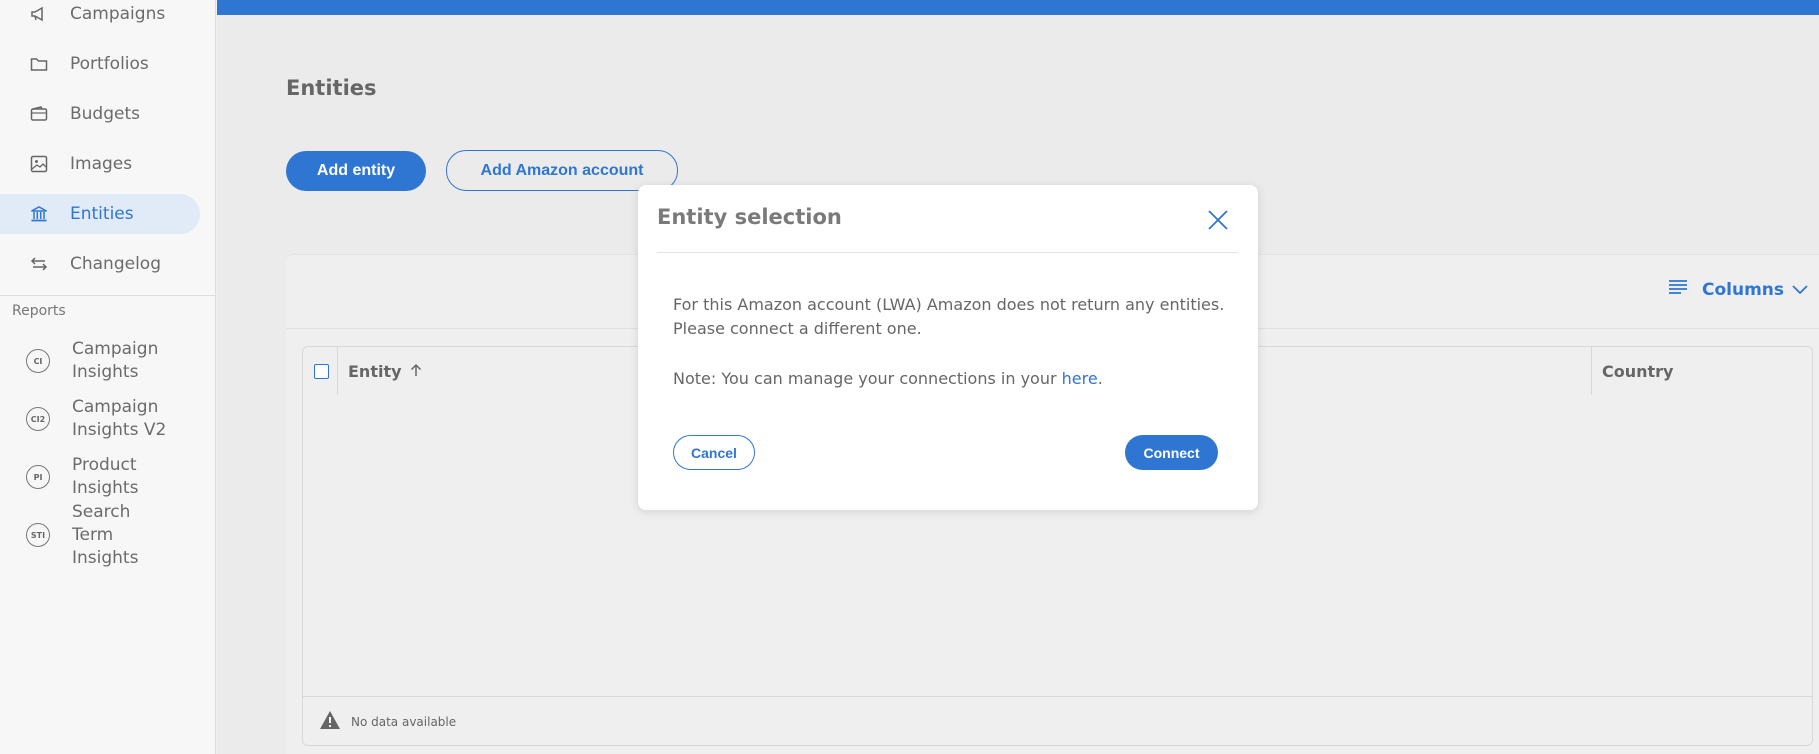 This screenshot has width=1819, height=754. I want to click on reports-section-label: Reports, so click(39, 311).